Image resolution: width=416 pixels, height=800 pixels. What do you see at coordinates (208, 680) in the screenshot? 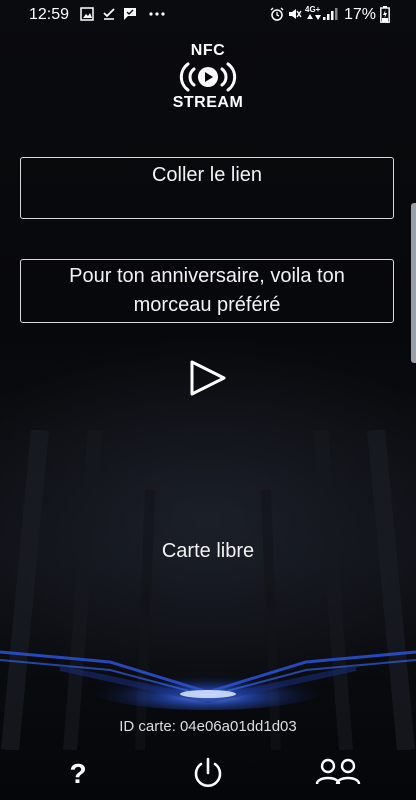
I see `blue-glow-decoration` at bounding box center [208, 680].